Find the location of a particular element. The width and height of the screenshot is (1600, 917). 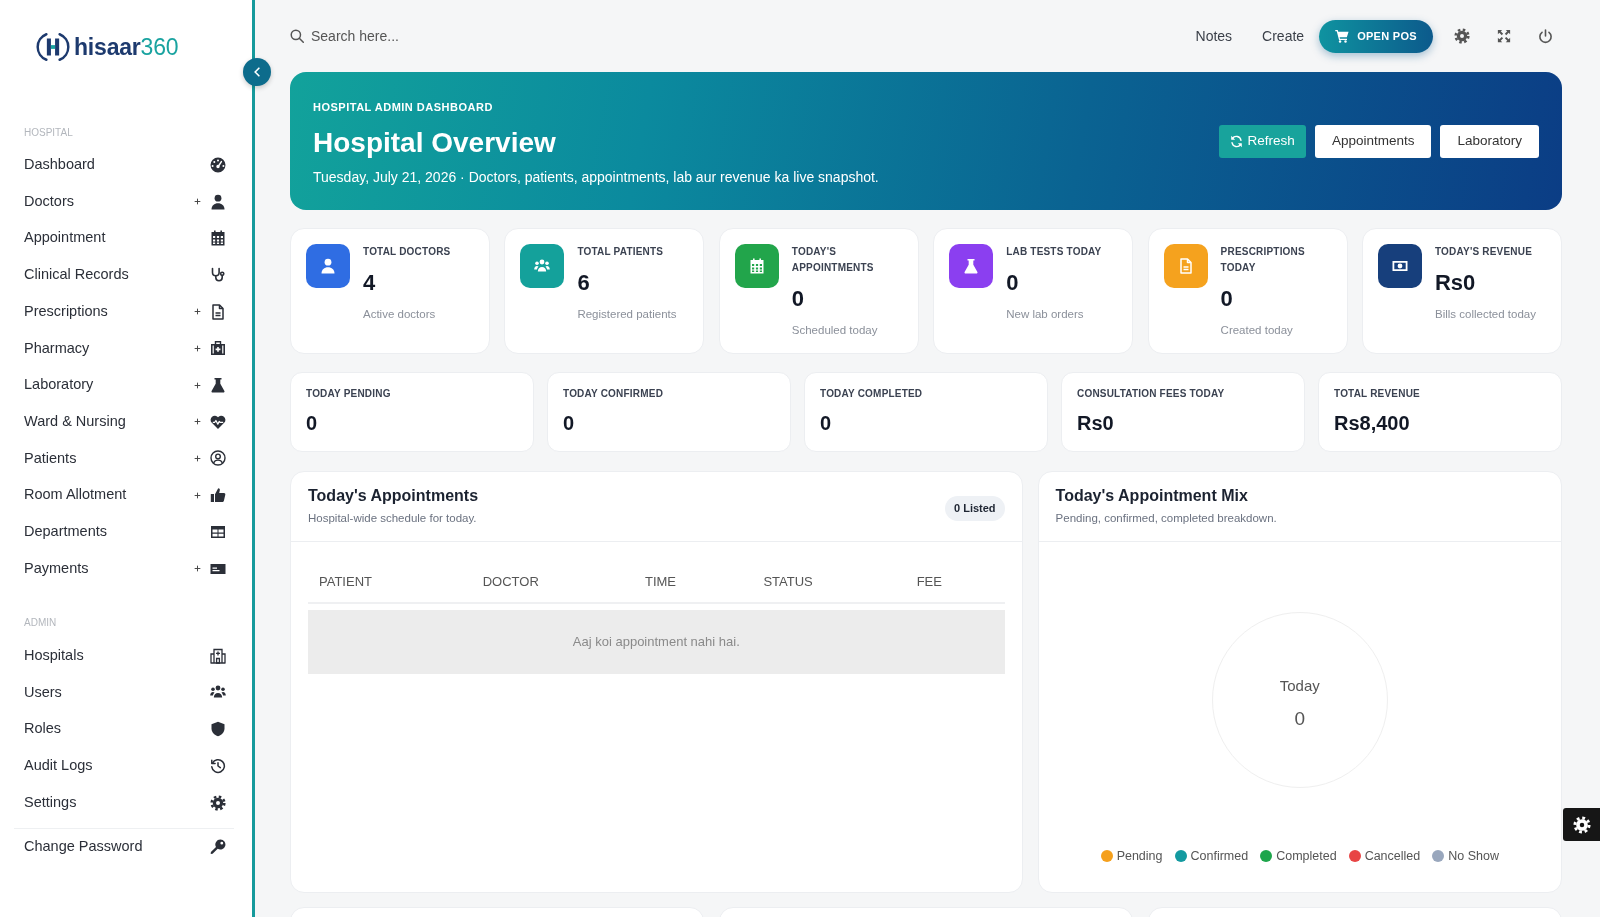

table-header-cell: FEE is located at coordinates (955, 582).